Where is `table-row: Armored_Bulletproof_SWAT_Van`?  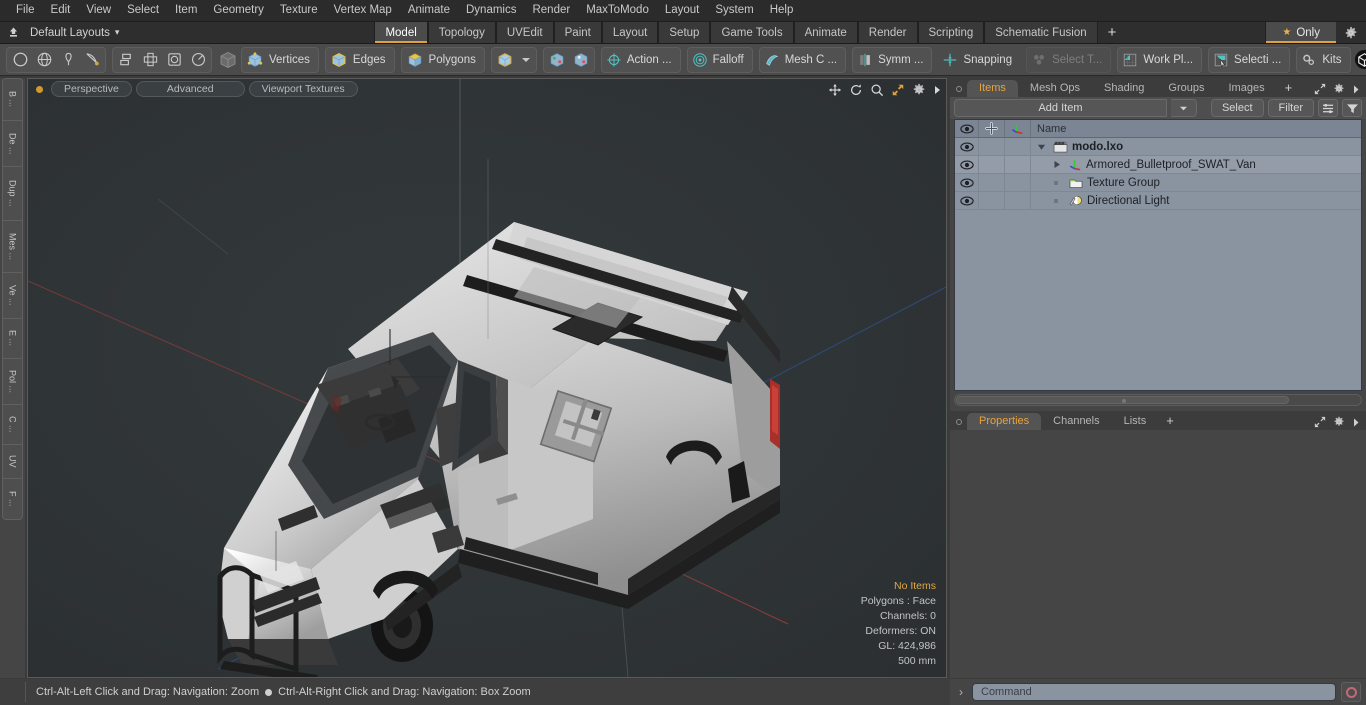
table-row: Armored_Bulletproof_SWAT_Van is located at coordinates (1158, 165).